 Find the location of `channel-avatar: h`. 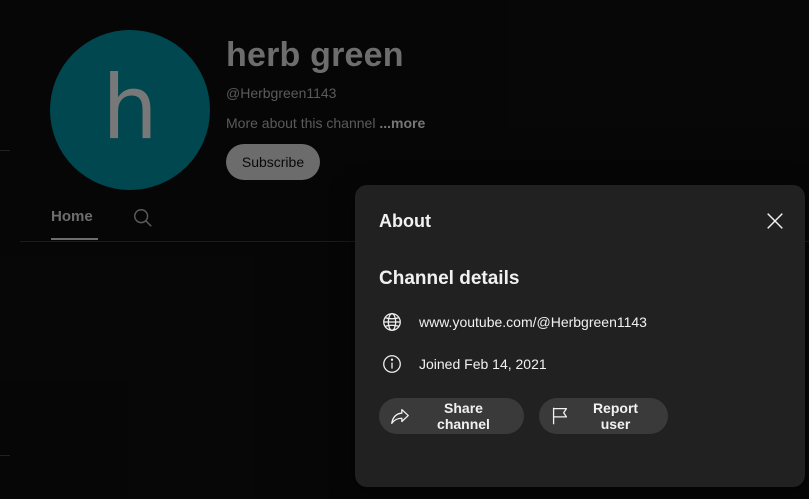

channel-avatar: h is located at coordinates (130, 110).